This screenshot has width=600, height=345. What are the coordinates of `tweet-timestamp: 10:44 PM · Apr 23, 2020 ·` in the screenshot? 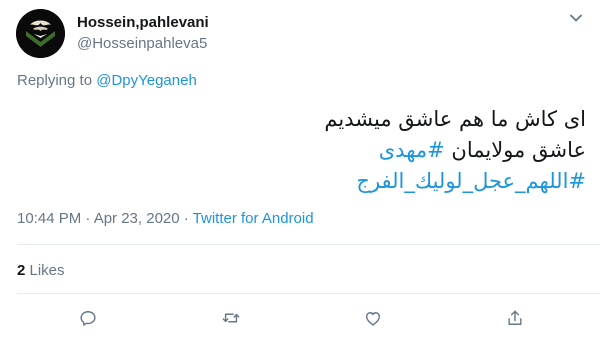 It's located at (105, 218).